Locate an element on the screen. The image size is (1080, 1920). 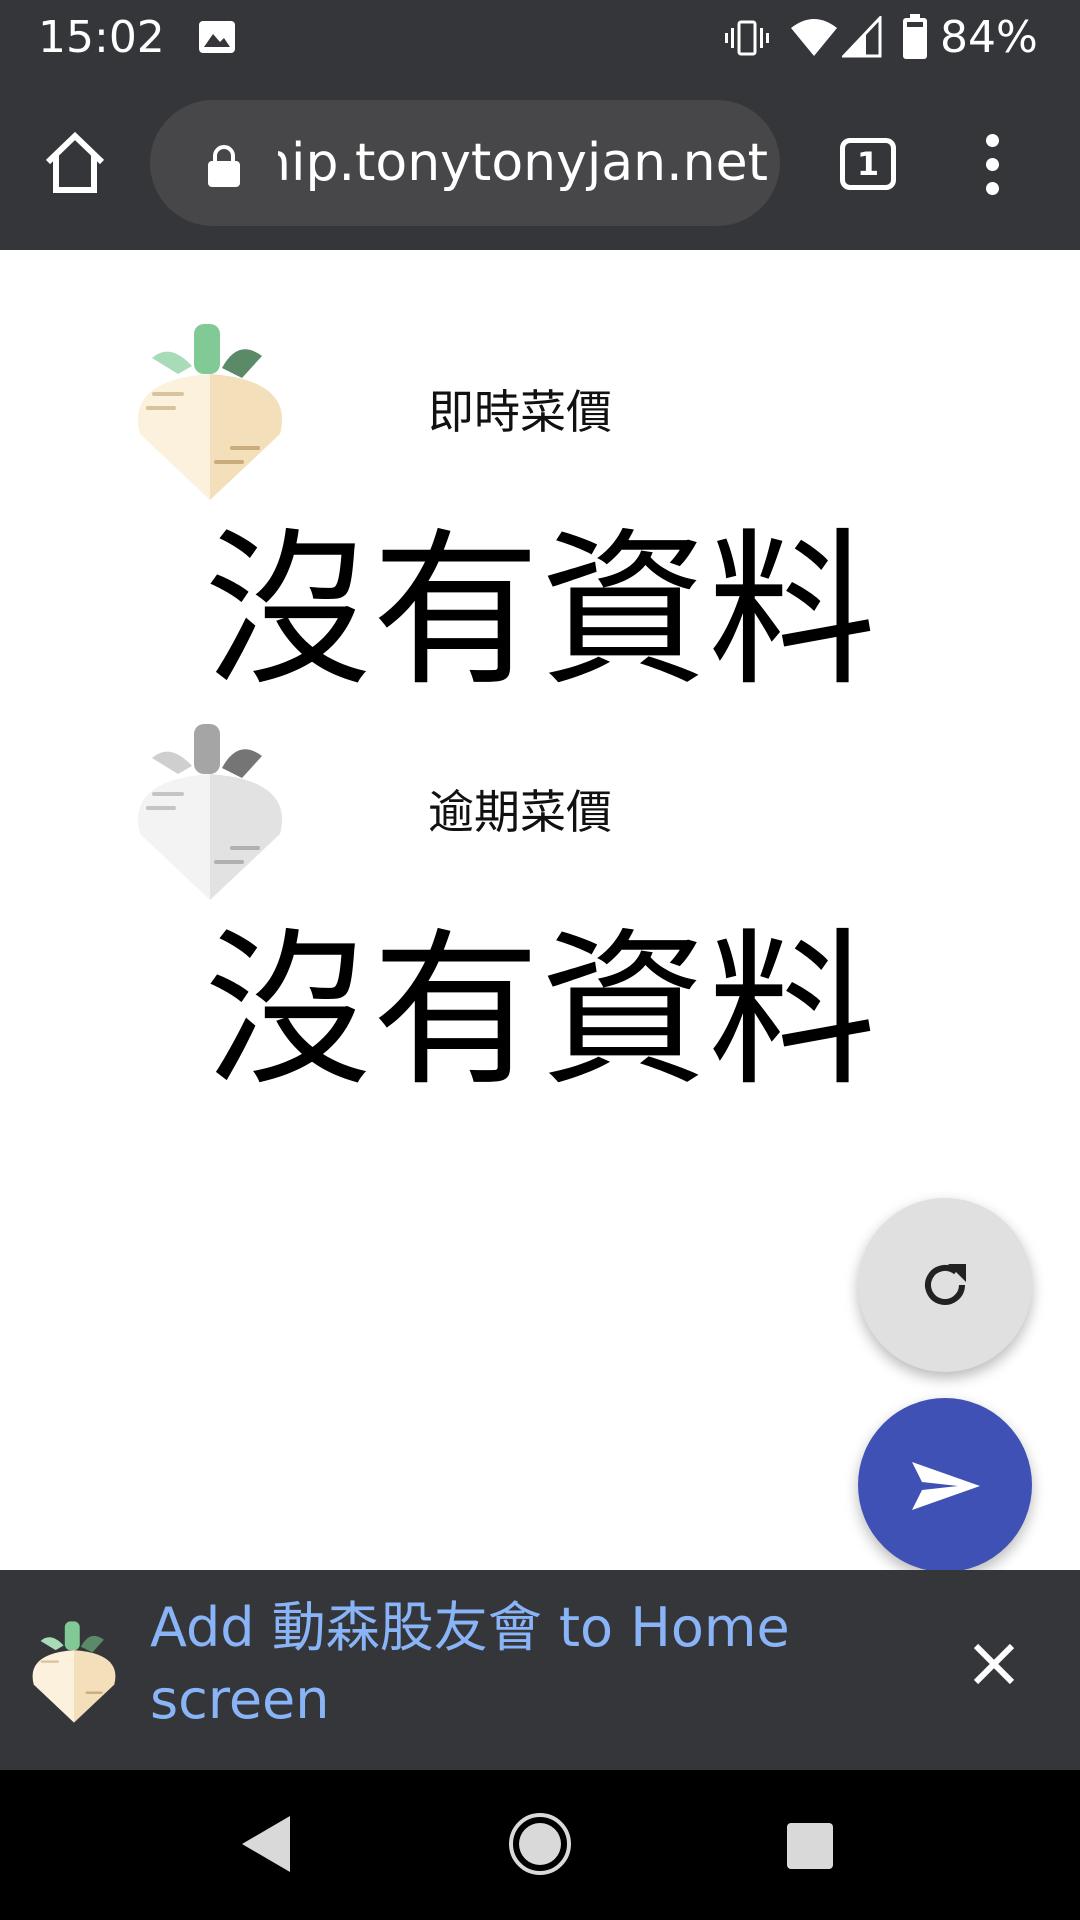
system-nav-bar is located at coordinates (540, 1845).